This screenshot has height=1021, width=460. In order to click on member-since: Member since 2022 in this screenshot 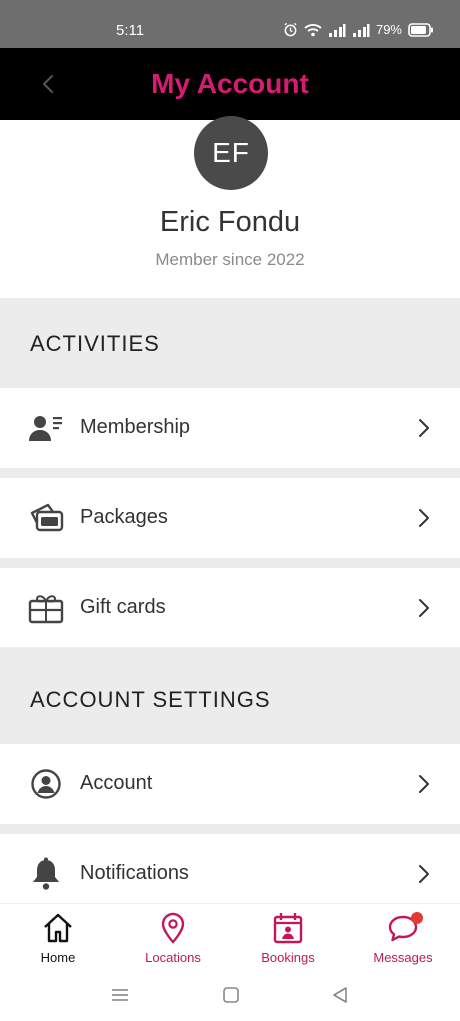, I will do `click(230, 259)`.